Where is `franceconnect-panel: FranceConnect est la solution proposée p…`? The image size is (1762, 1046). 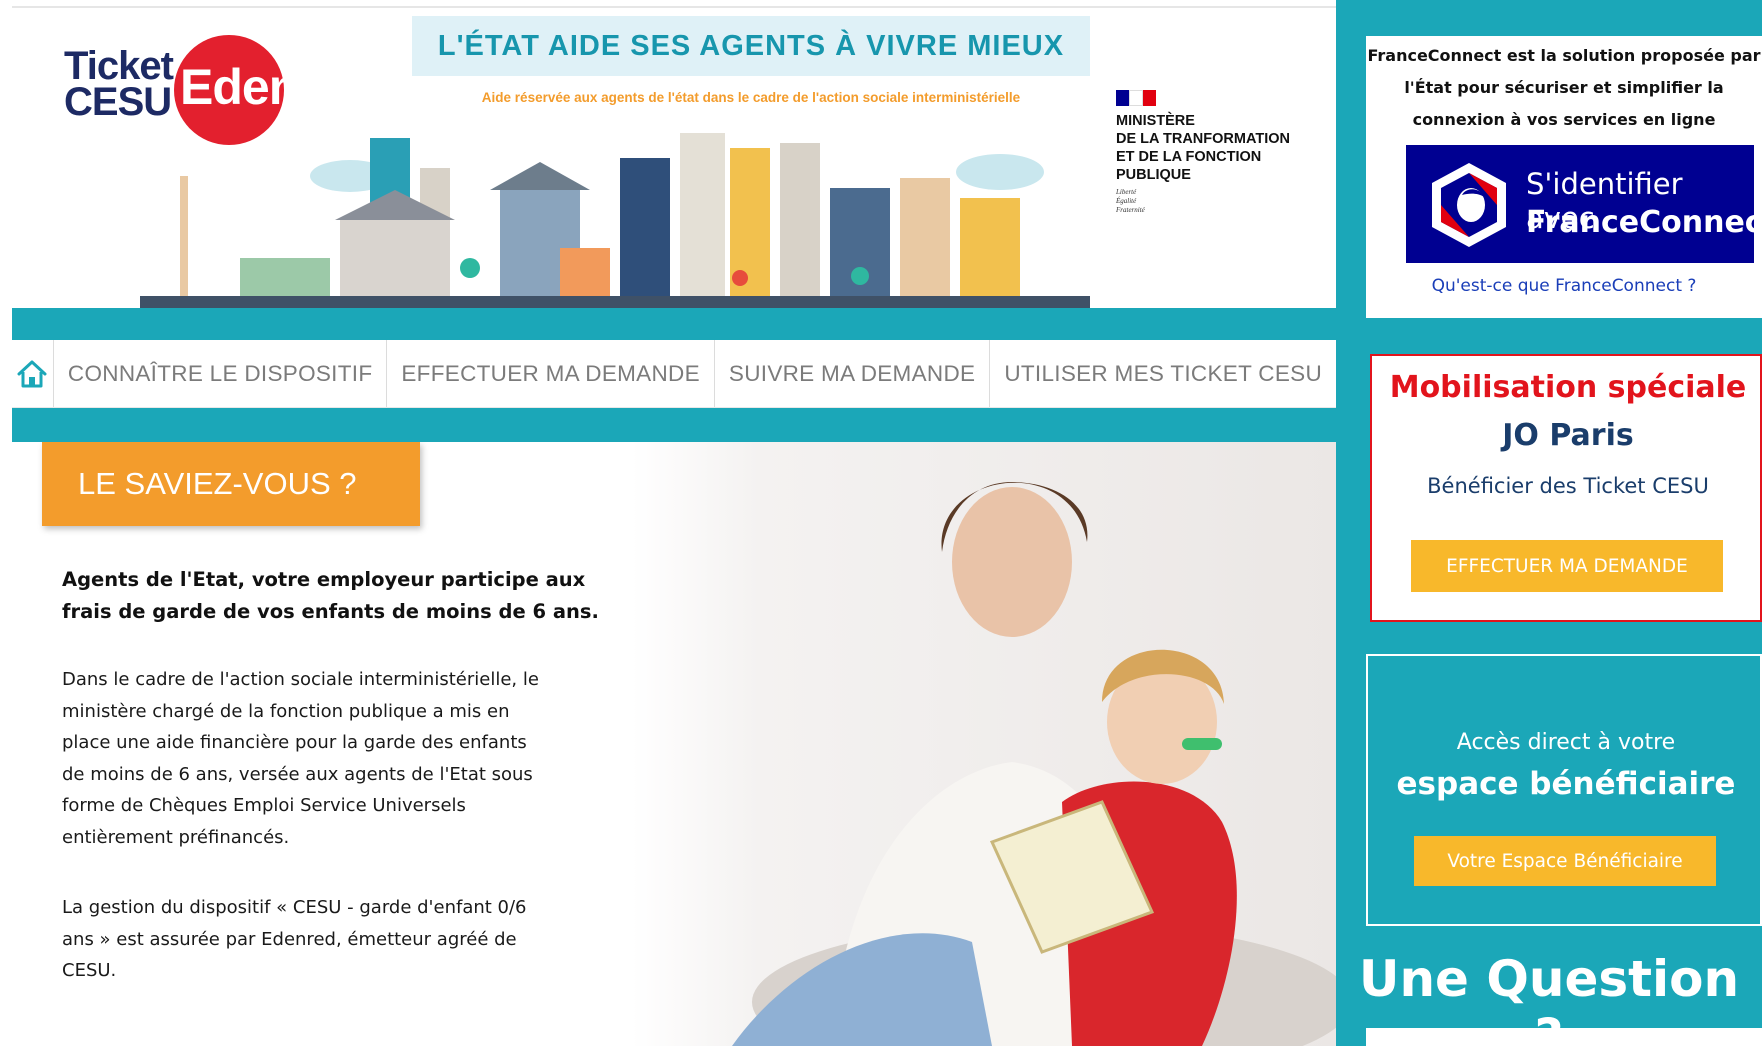
franceconnect-panel: FranceConnect est la solution proposée p… is located at coordinates (1564, 177).